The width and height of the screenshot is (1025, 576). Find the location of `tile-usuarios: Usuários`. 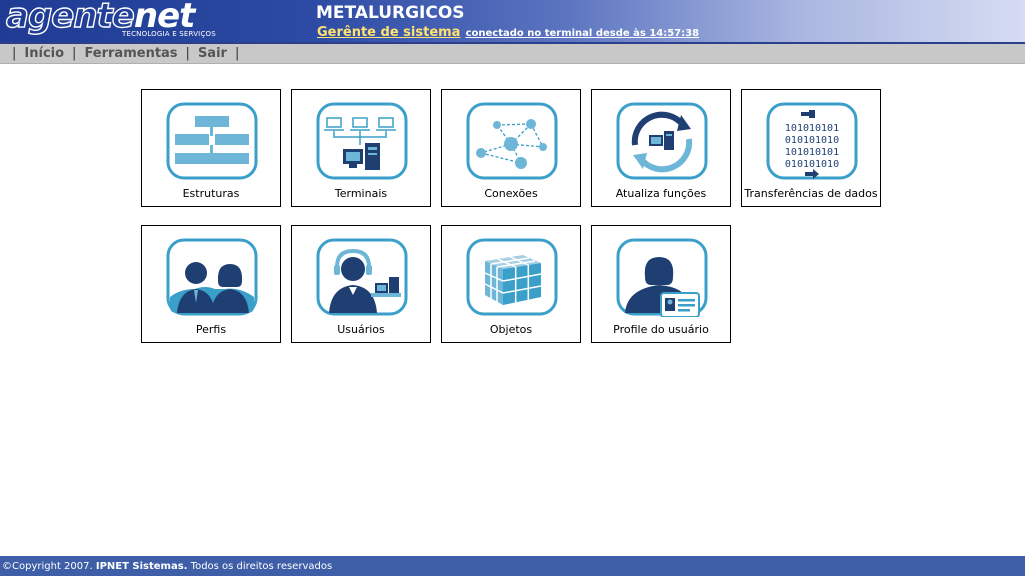

tile-usuarios: Usuários is located at coordinates (361, 284).